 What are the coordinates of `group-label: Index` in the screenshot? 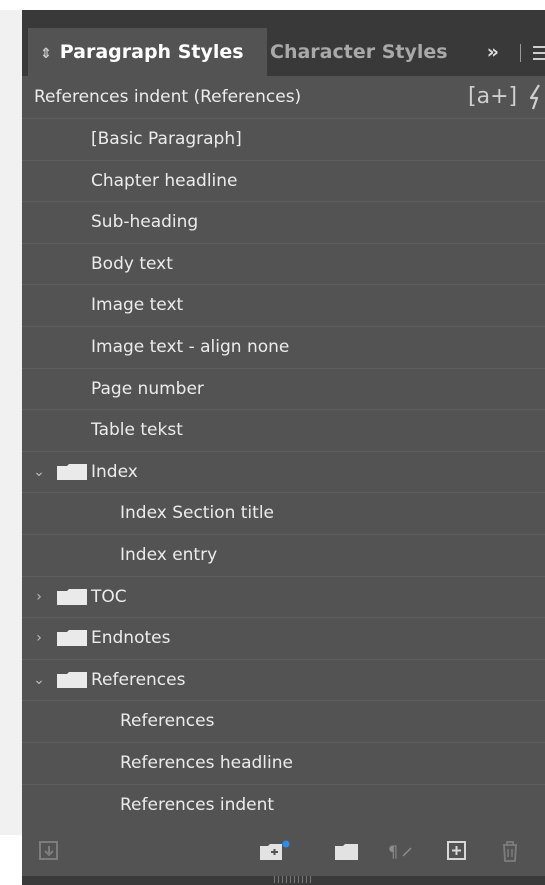 It's located at (114, 471).